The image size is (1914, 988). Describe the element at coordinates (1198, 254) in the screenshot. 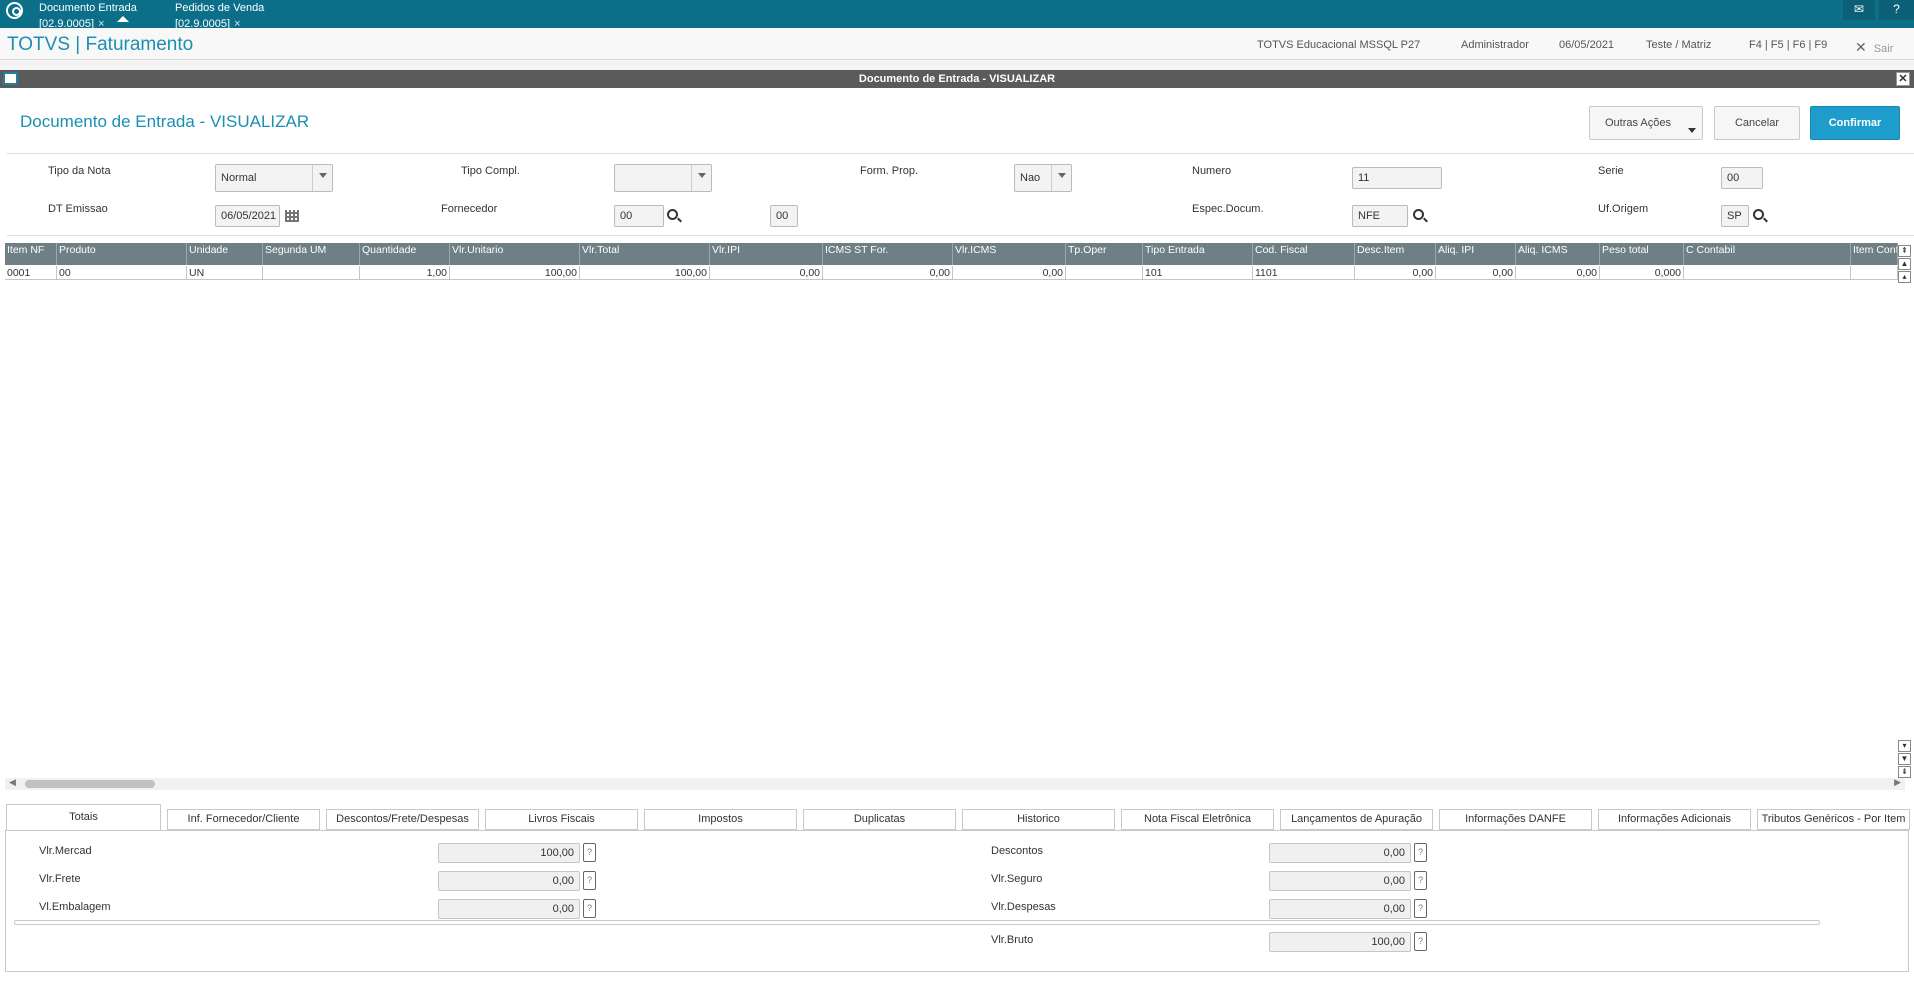

I see `column-header: Tipo Entrada` at that location.